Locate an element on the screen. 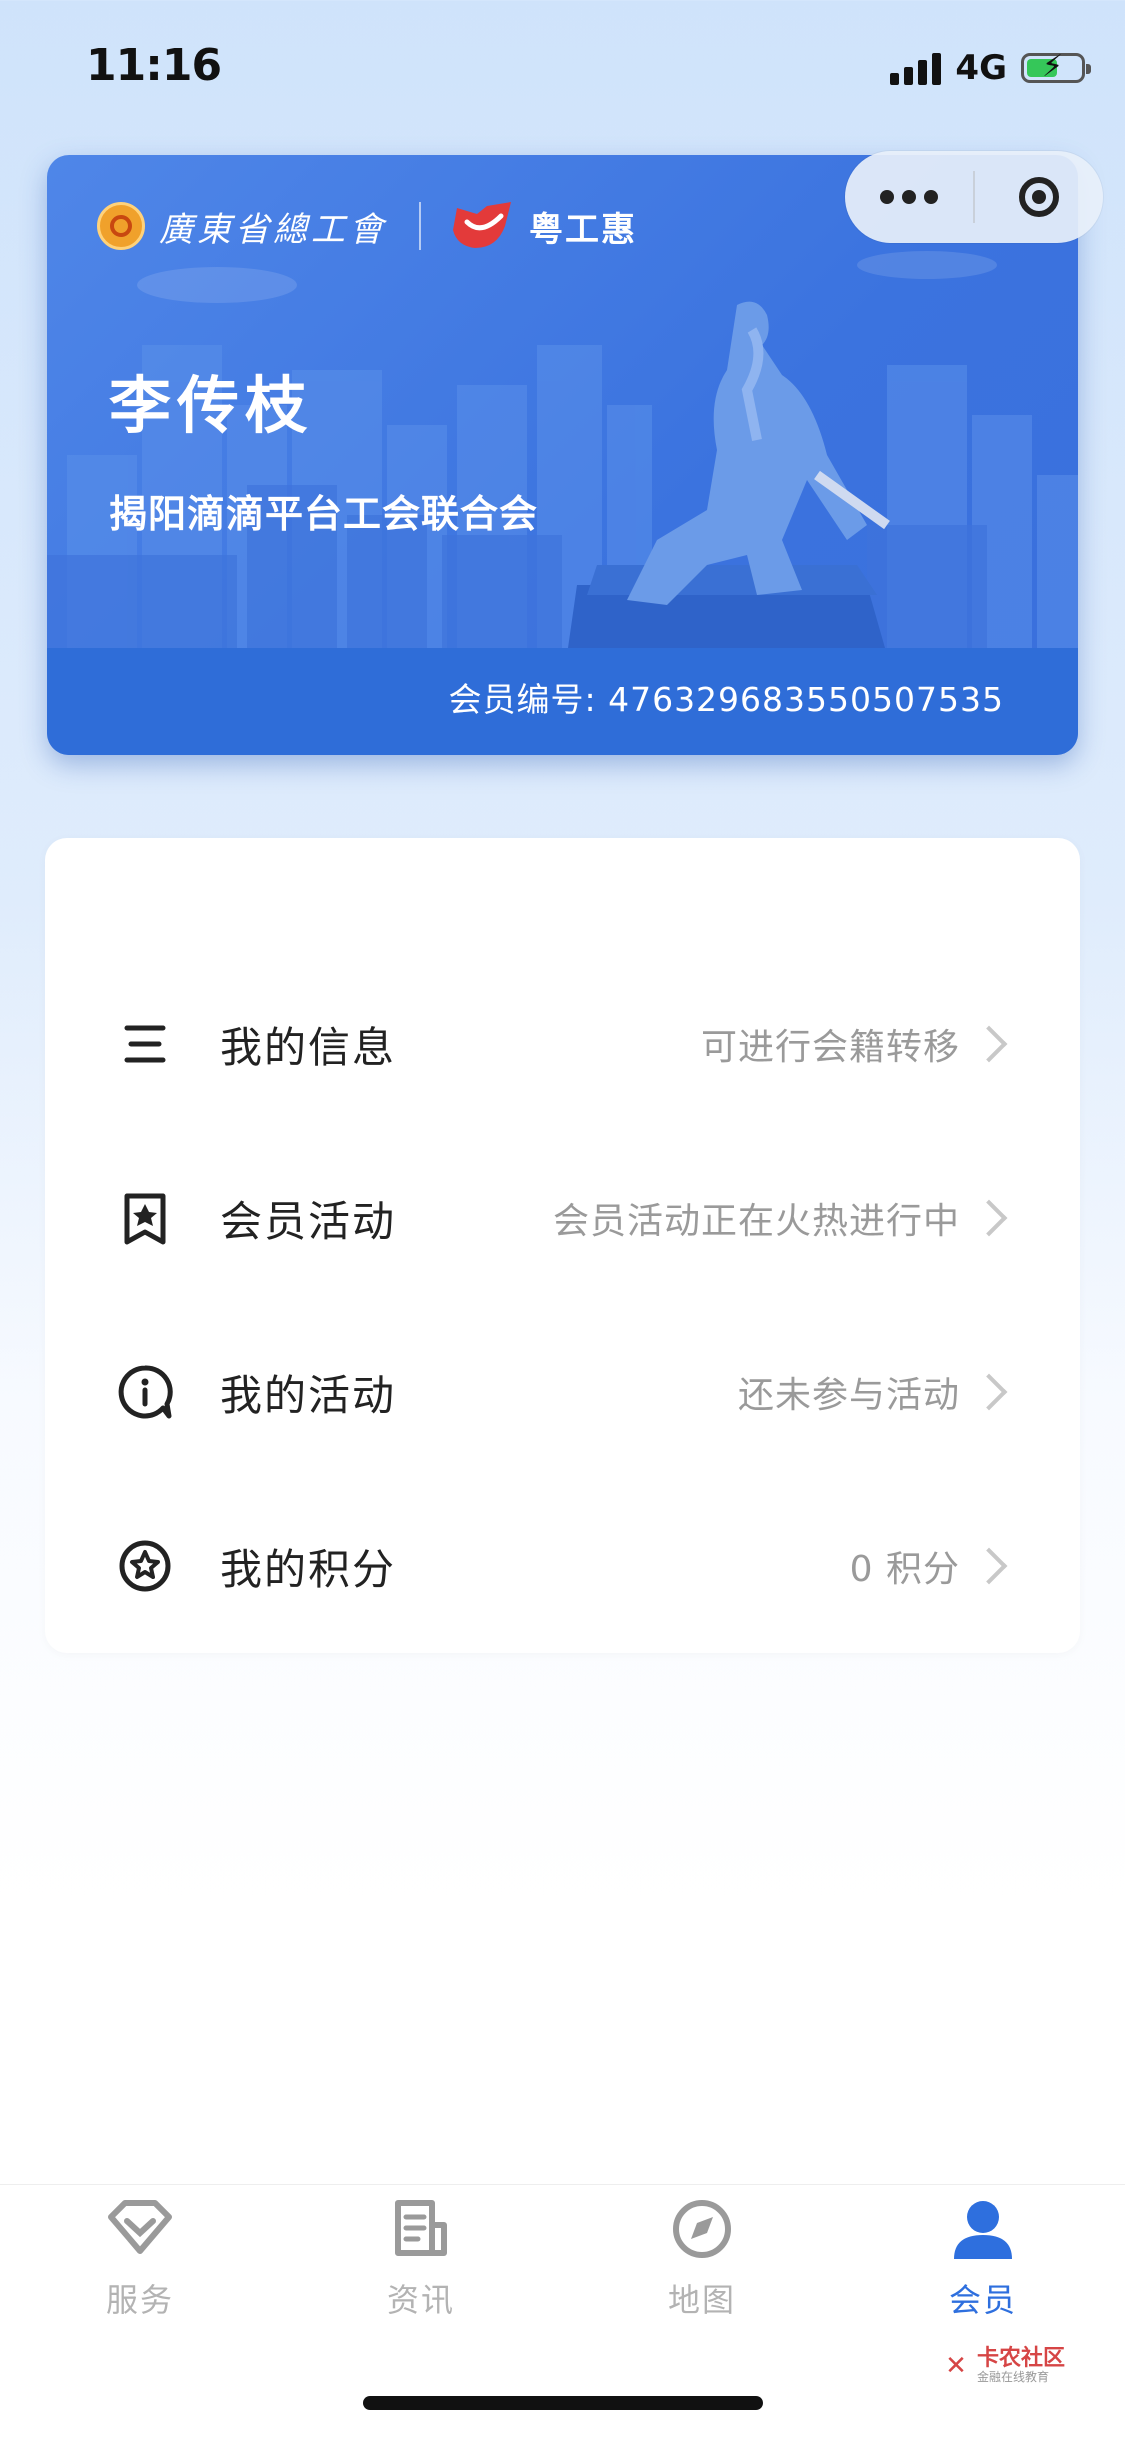 The image size is (1125, 2437). card-logos: 廣東省總工會 粤工惠 is located at coordinates (367, 226).